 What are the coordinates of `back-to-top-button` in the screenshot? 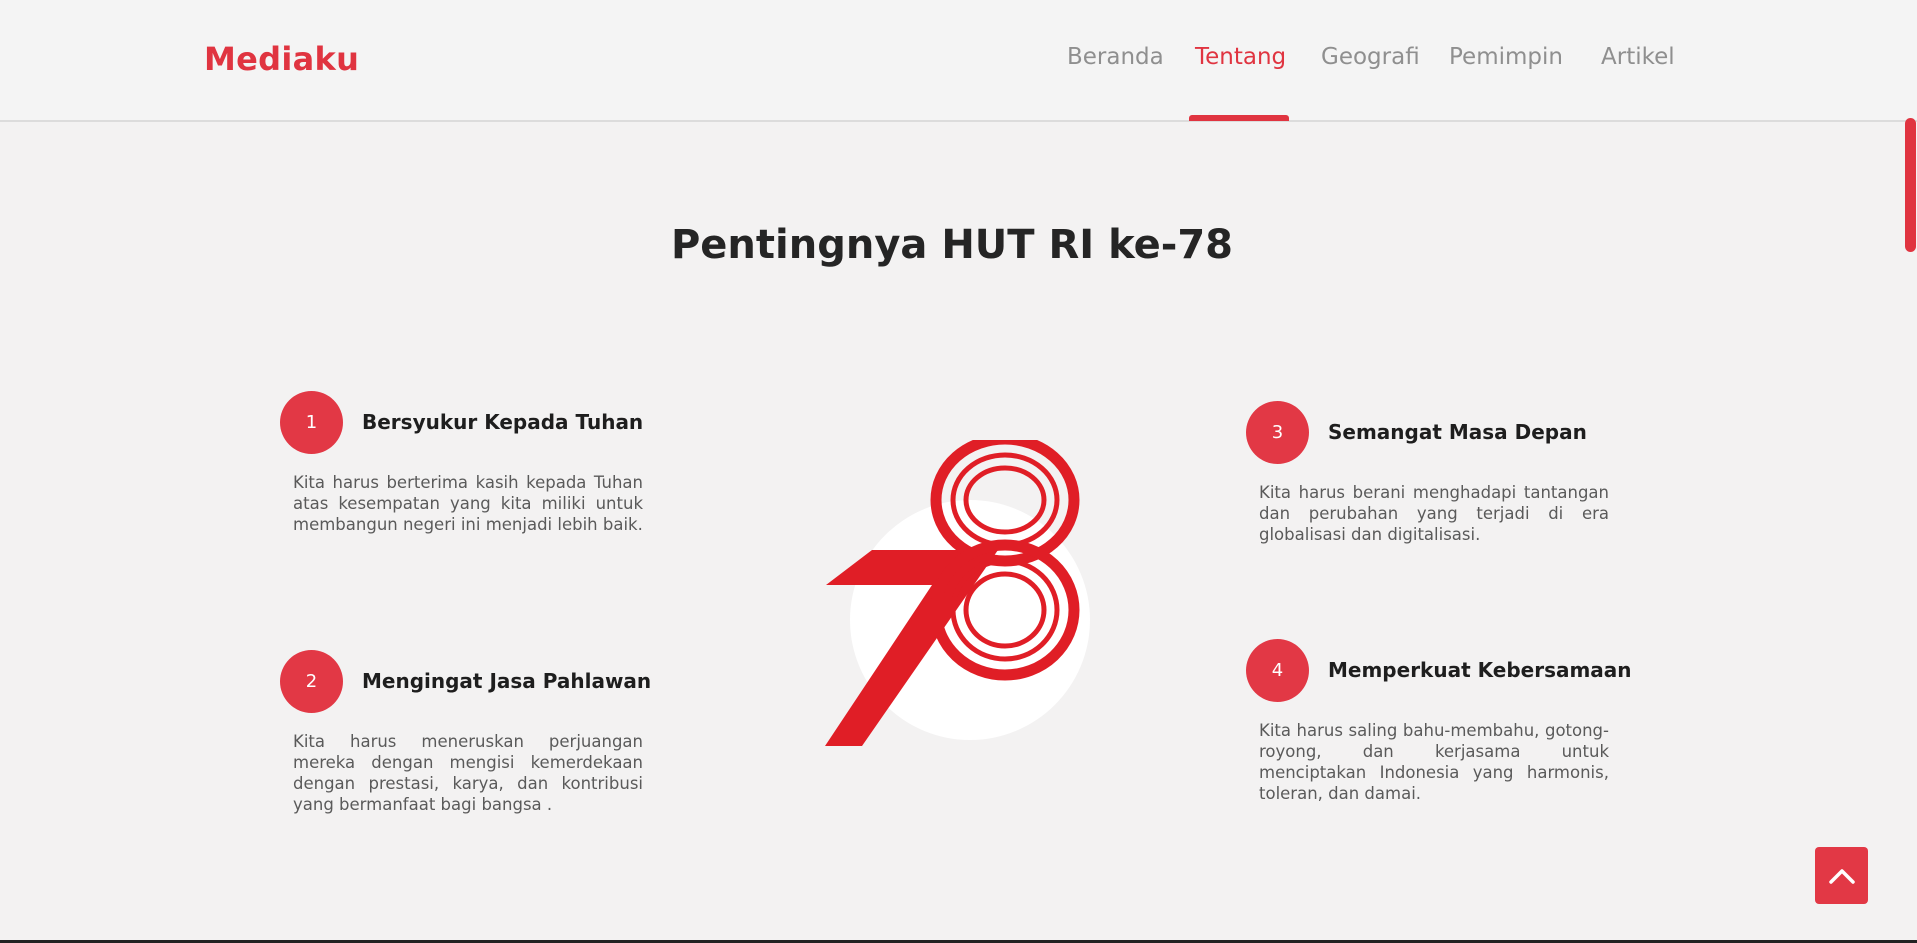 It's located at (1841, 875).